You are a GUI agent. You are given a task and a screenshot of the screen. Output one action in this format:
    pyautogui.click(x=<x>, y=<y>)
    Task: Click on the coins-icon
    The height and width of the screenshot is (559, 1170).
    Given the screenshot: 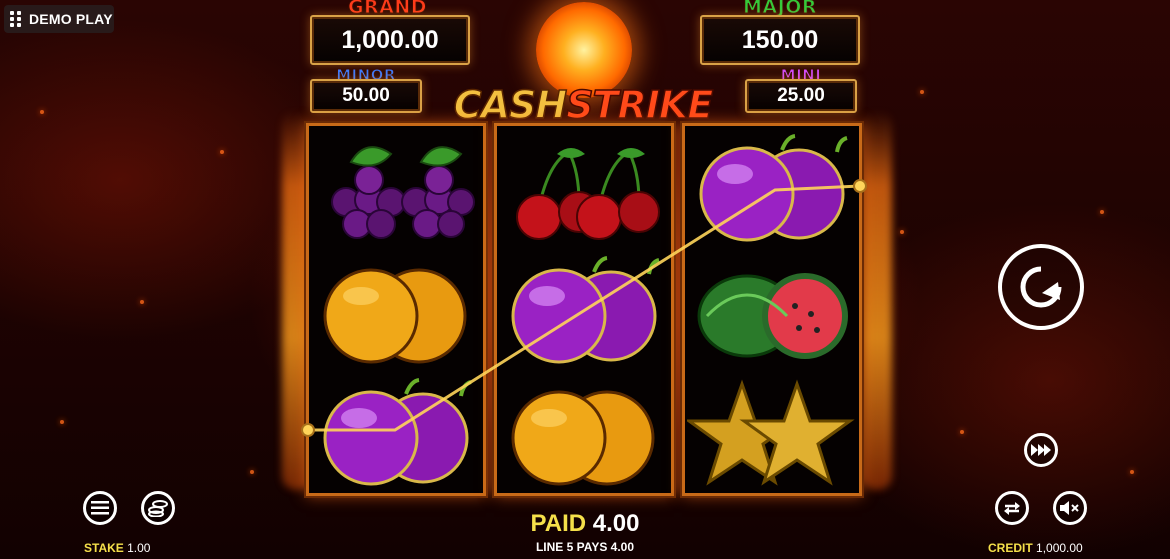 What is the action you would take?
    pyautogui.click(x=158, y=508)
    